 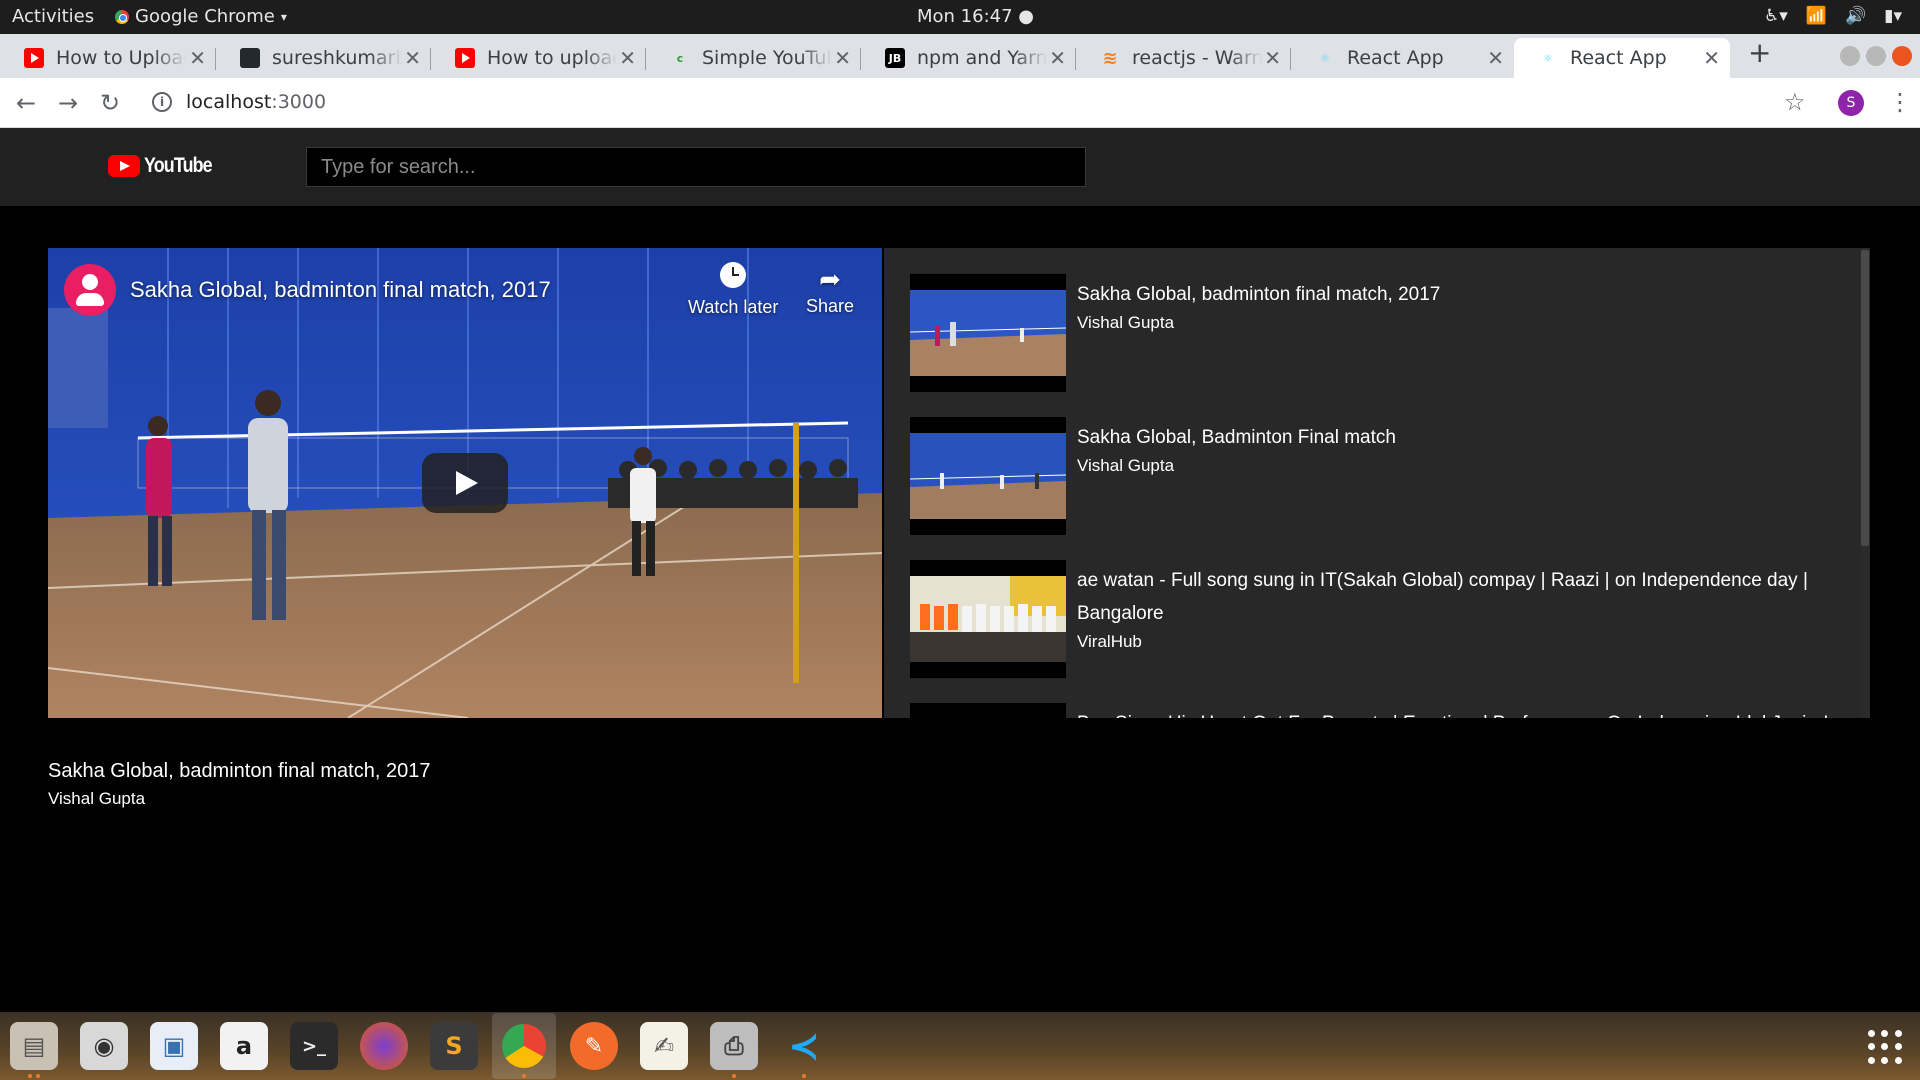 I want to click on logo-text: YouTube, so click(x=178, y=165).